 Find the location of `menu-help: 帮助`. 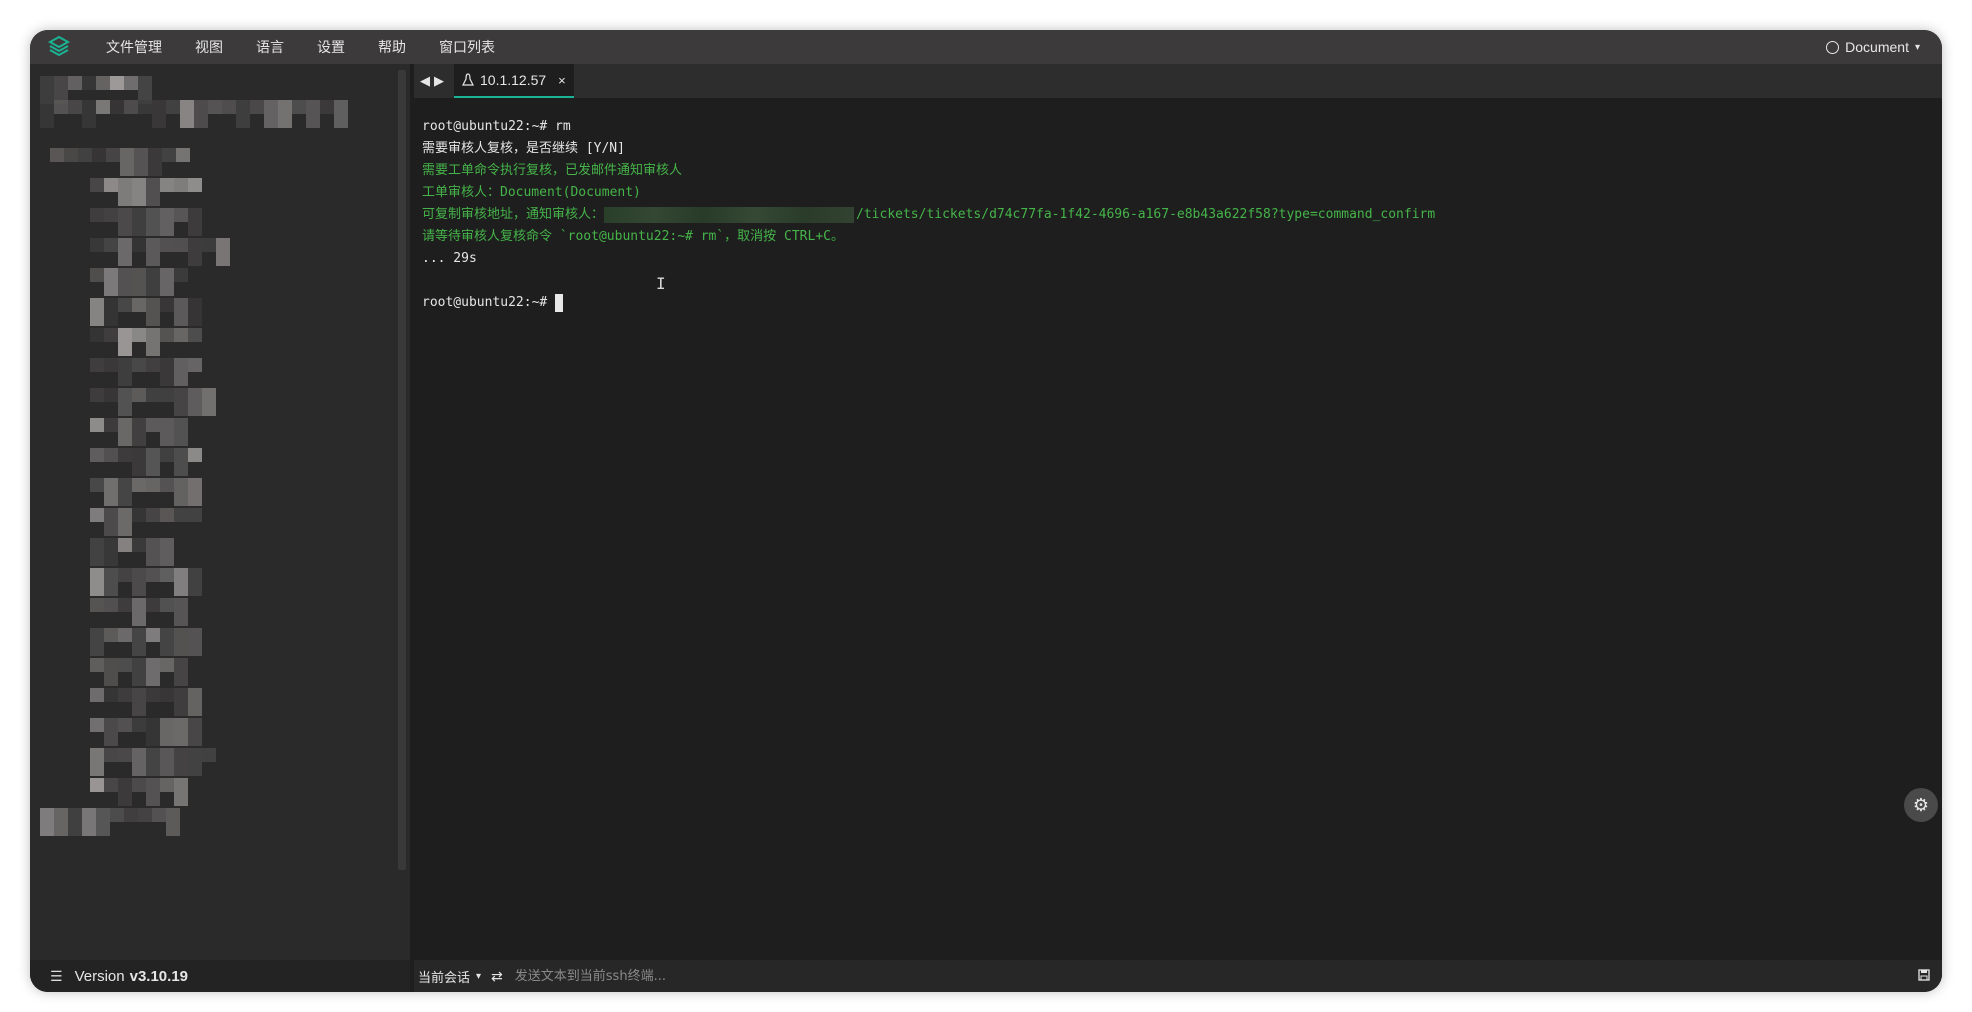

menu-help: 帮助 is located at coordinates (392, 47).